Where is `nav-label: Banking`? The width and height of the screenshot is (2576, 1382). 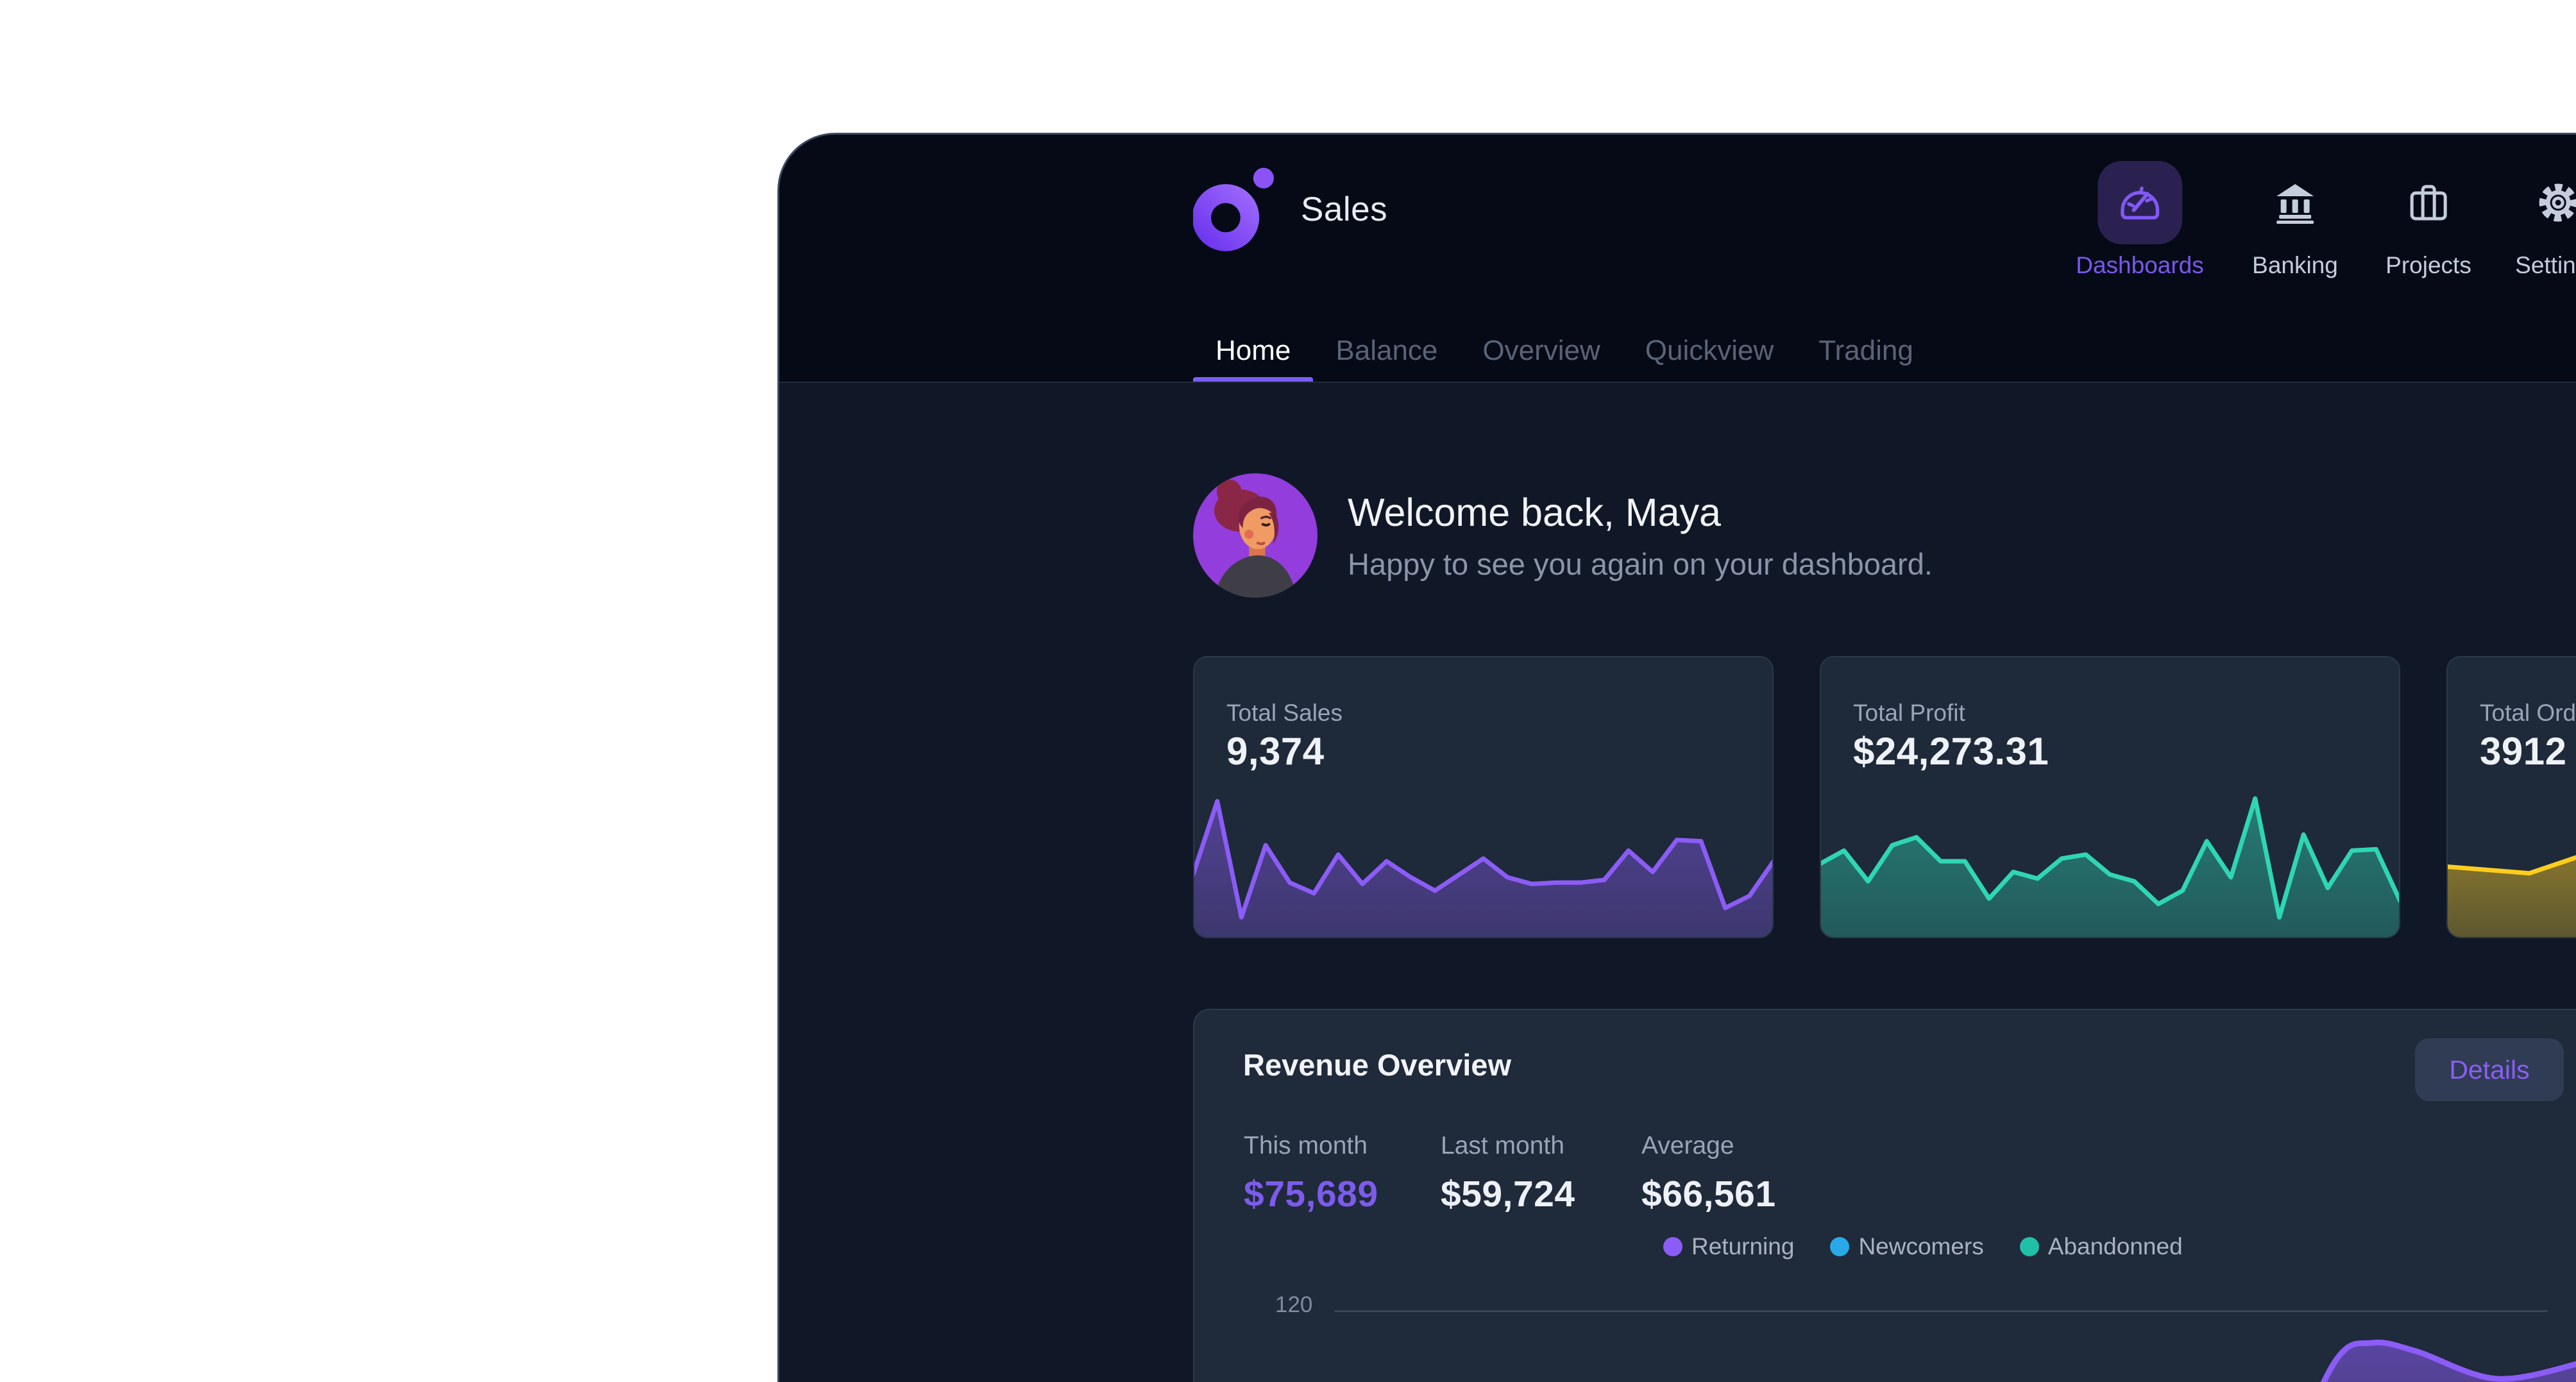 nav-label: Banking is located at coordinates (2295, 265).